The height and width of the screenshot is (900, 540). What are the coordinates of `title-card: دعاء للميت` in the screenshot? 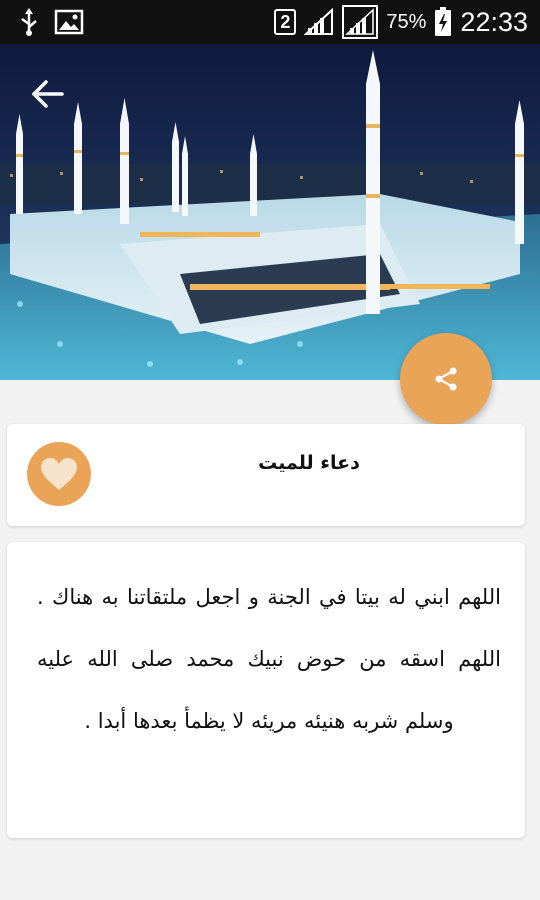 It's located at (266, 475).